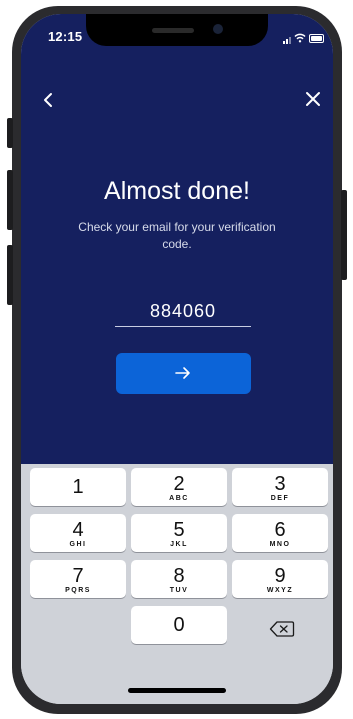  Describe the element at coordinates (179, 498) in the screenshot. I see `key-letters: ABC` at that location.